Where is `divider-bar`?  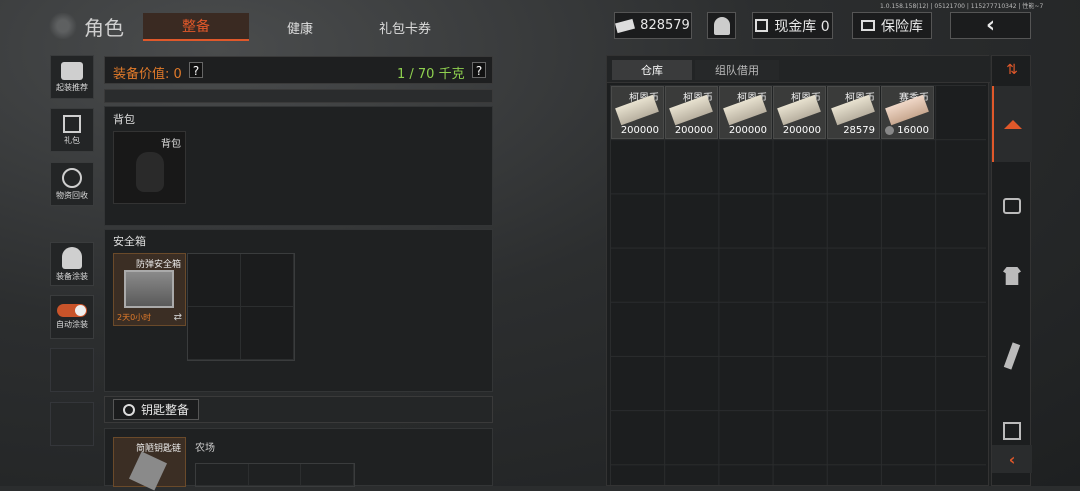
divider-bar is located at coordinates (298, 96).